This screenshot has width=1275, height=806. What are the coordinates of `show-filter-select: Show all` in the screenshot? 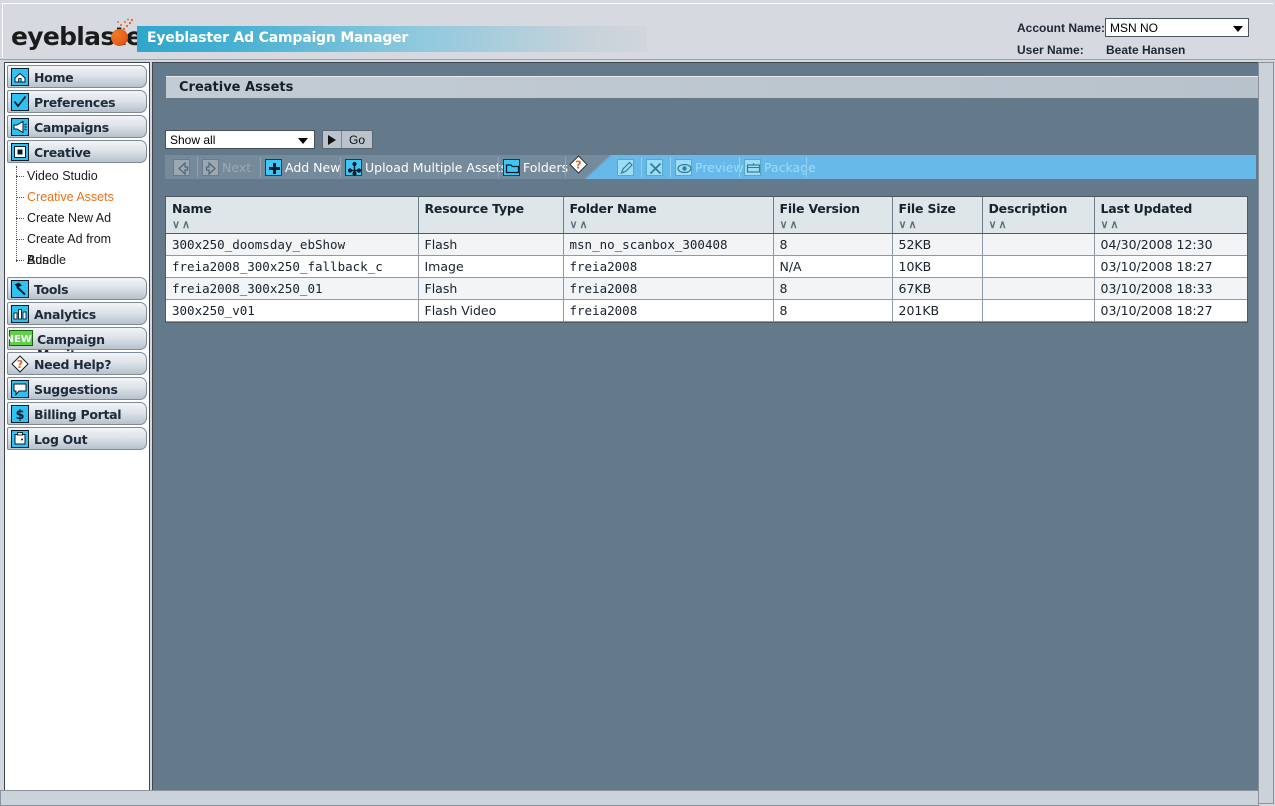 It's located at (240, 139).